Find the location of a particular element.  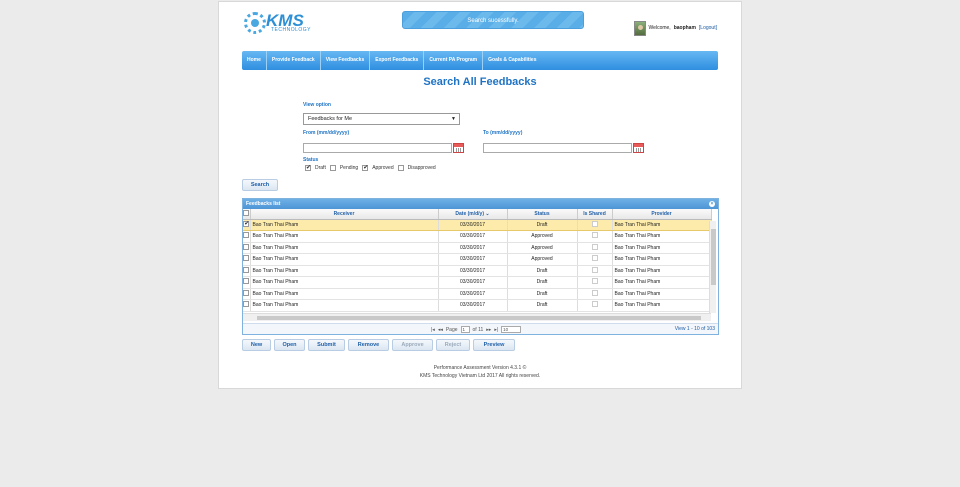

submit-button: Submit is located at coordinates (326, 345).